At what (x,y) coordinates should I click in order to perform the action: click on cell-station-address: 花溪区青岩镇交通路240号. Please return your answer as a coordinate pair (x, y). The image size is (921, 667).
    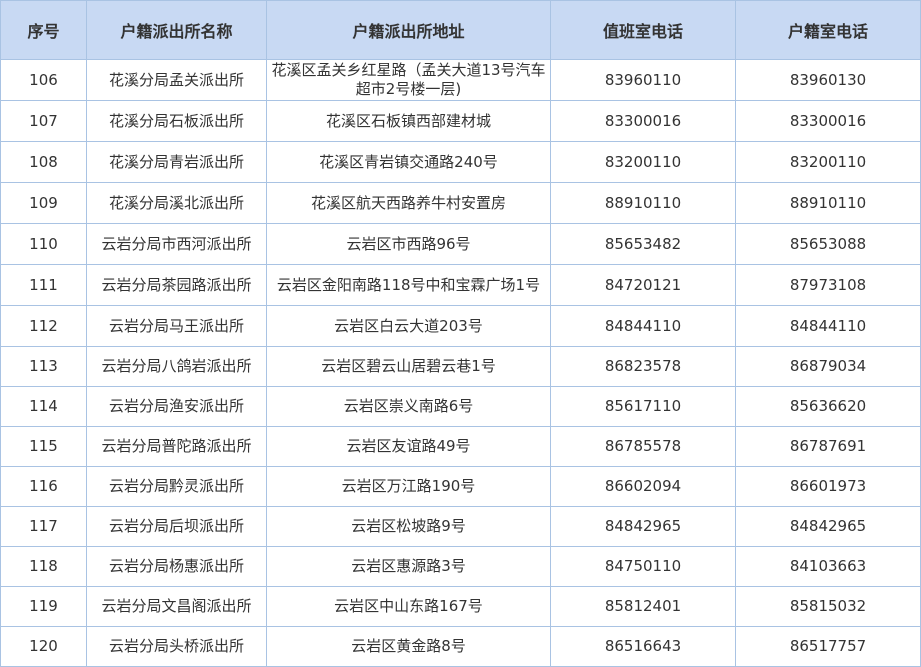
    Looking at the image, I should click on (408, 162).